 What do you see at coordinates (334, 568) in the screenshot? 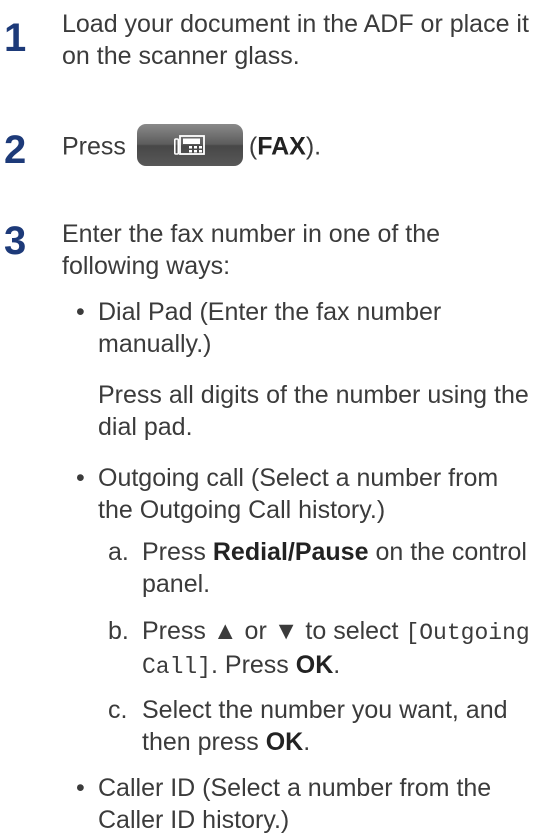
I see `substep-a-text: Press Redial/Pause on the control panel.` at bounding box center [334, 568].